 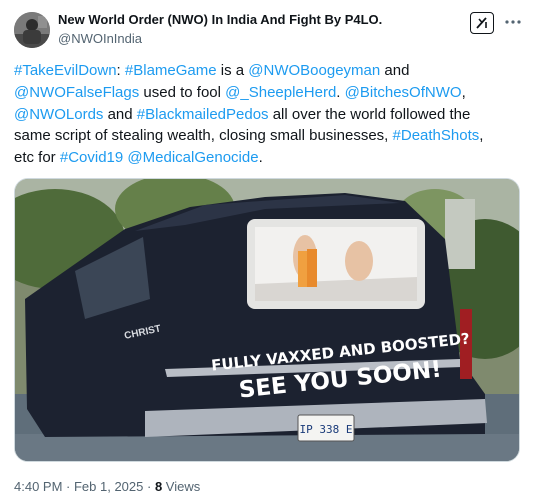 What do you see at coordinates (280, 92) in the screenshot?
I see `mention-link: @_SheepleHerd` at bounding box center [280, 92].